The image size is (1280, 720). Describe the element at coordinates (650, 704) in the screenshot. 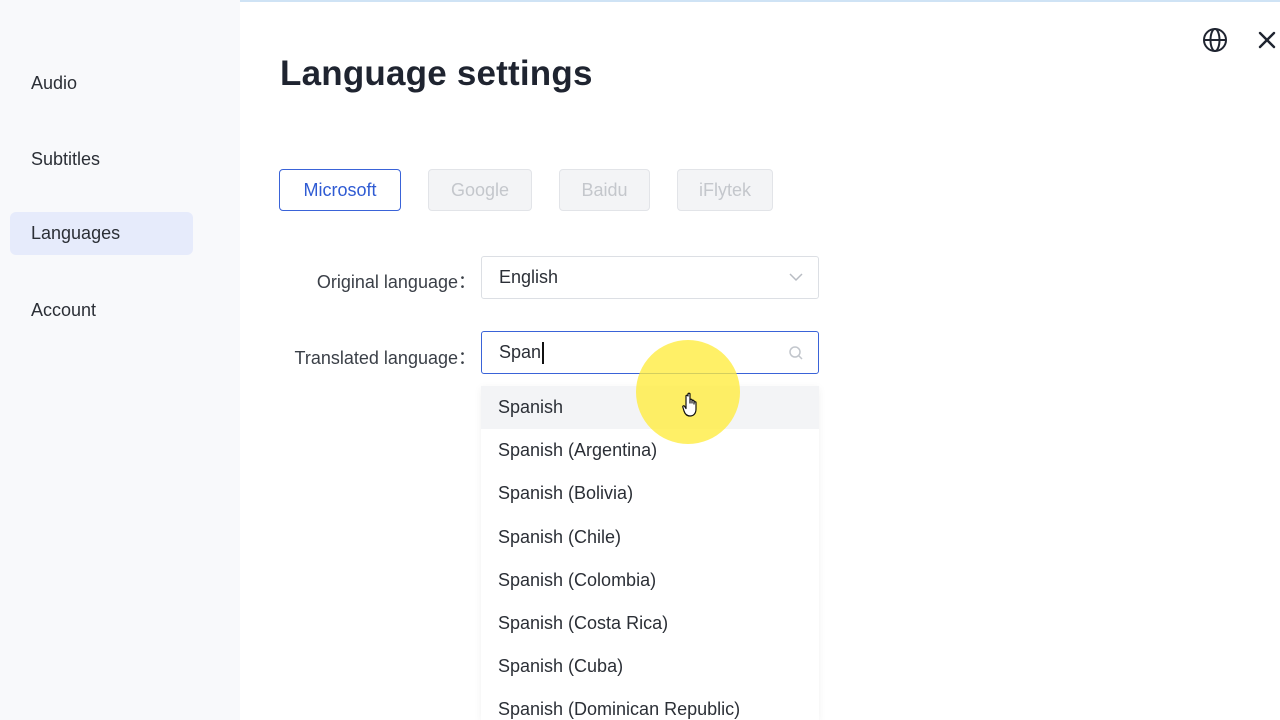

I see `list-item: Spanish (Dominican Republic)` at that location.